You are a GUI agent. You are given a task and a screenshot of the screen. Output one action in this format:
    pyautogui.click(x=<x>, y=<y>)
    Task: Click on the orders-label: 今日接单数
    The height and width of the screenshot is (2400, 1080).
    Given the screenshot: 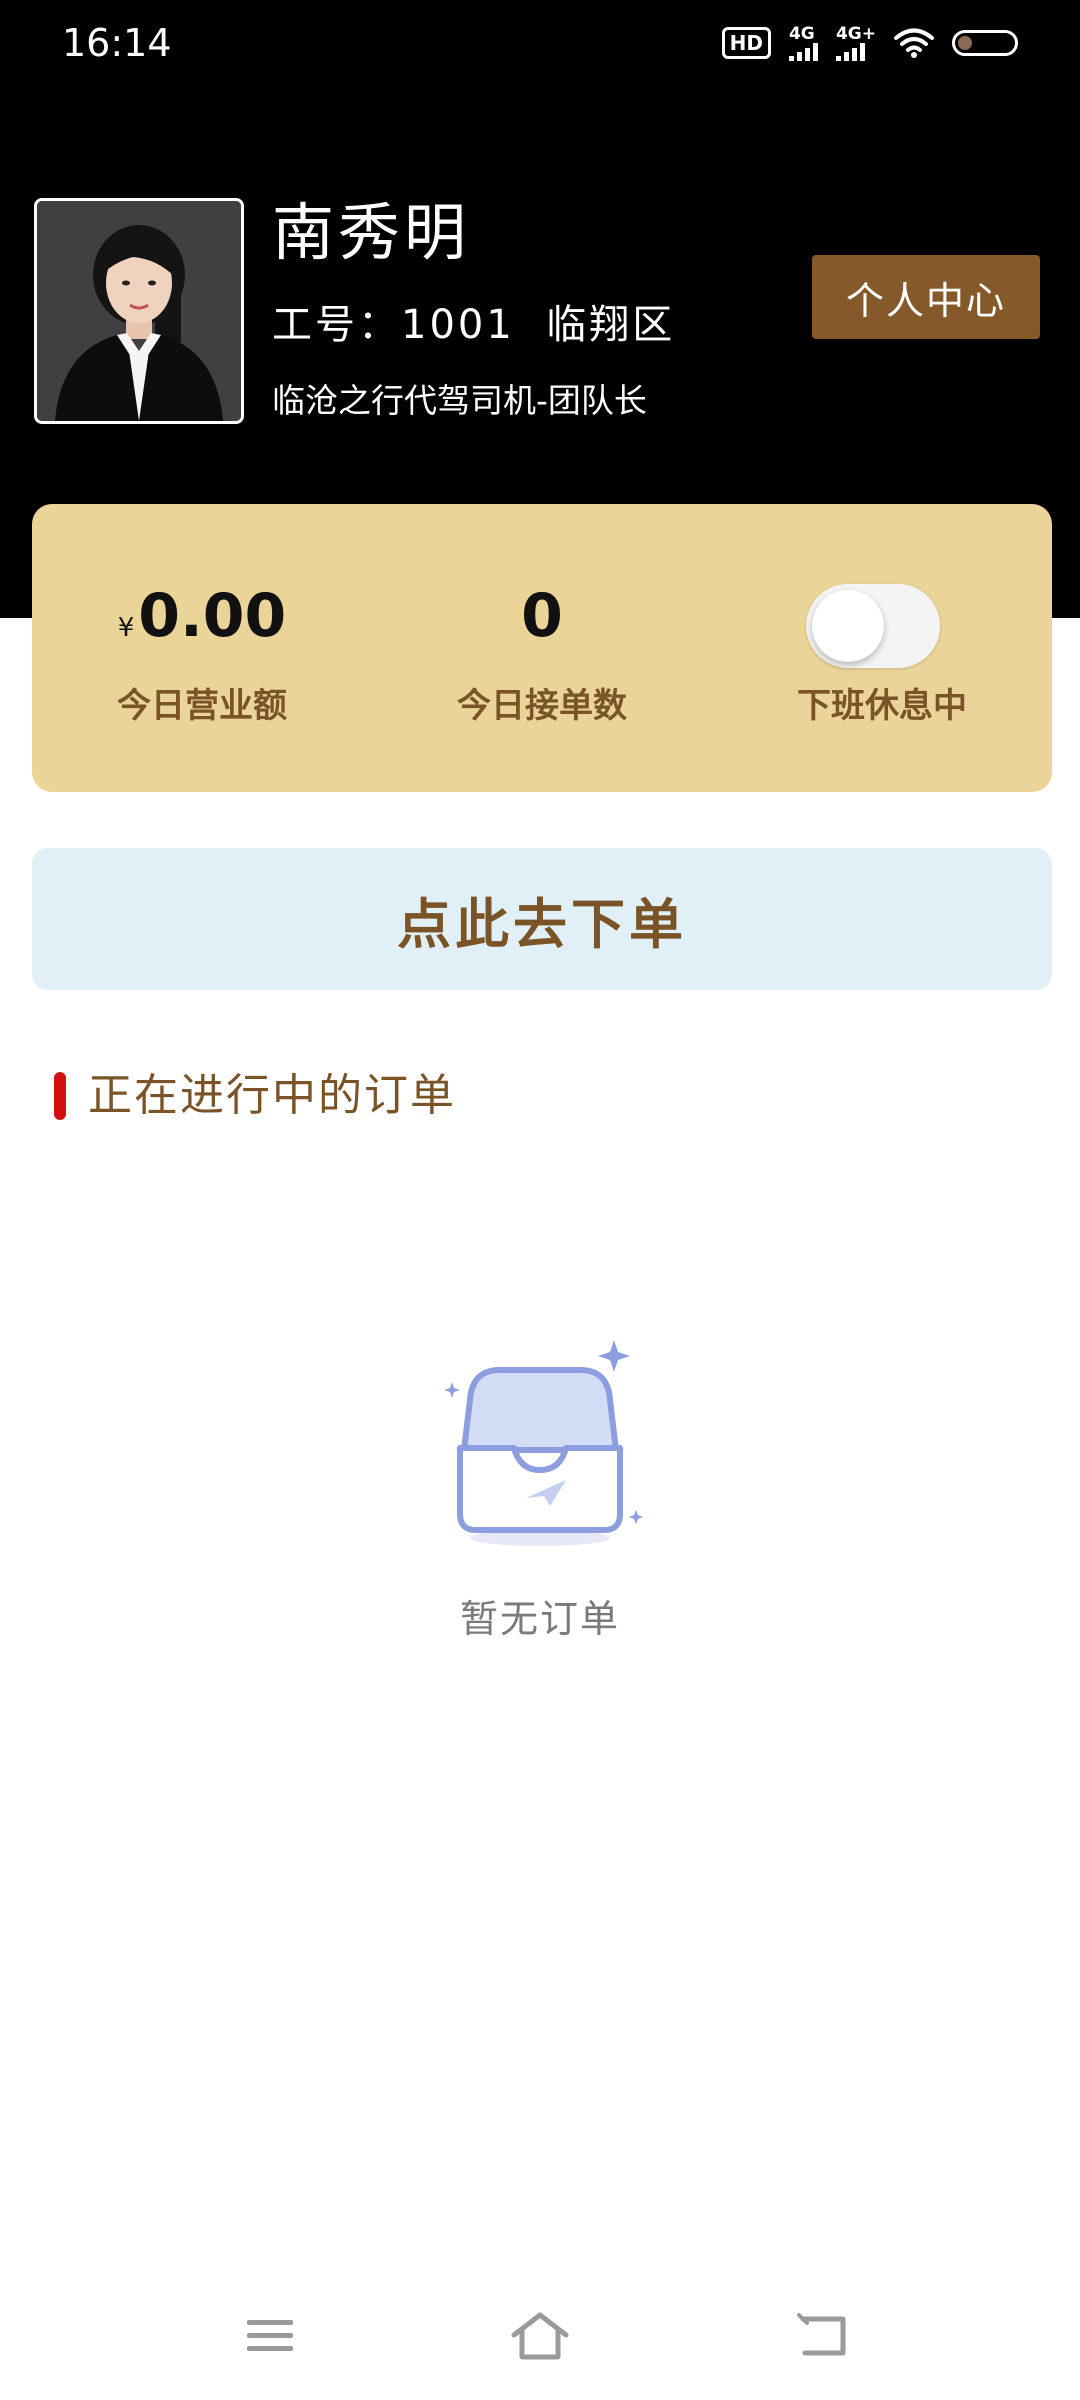 What is the action you would take?
    pyautogui.click(x=542, y=706)
    